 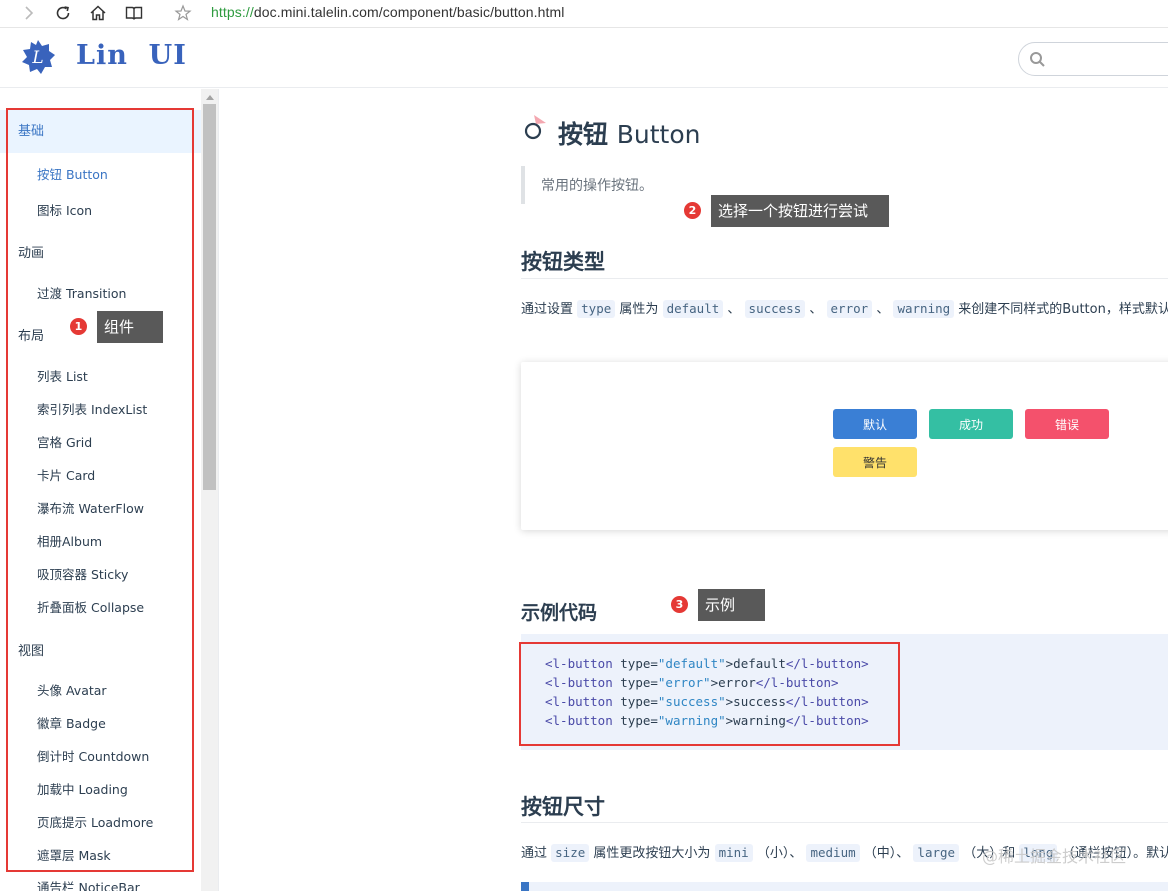 What do you see at coordinates (232, 12) in the screenshot?
I see `url-scheme: https://` at bounding box center [232, 12].